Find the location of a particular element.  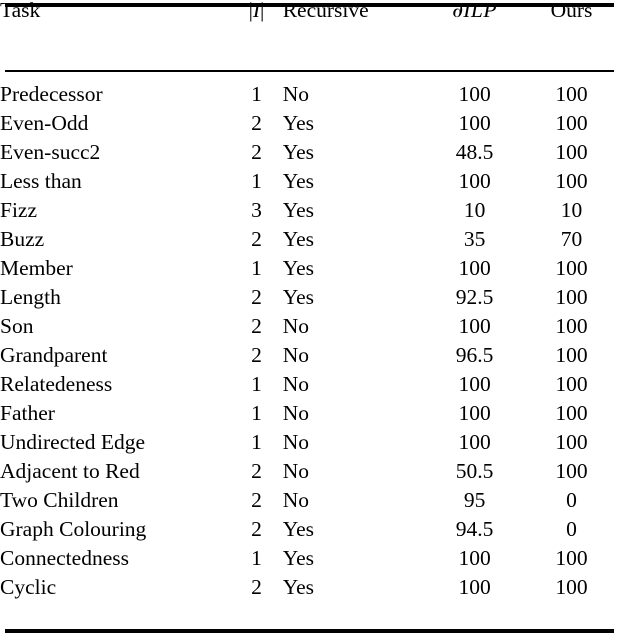

table-row: Predecessor 1 No 100 100 is located at coordinates (310, 97).